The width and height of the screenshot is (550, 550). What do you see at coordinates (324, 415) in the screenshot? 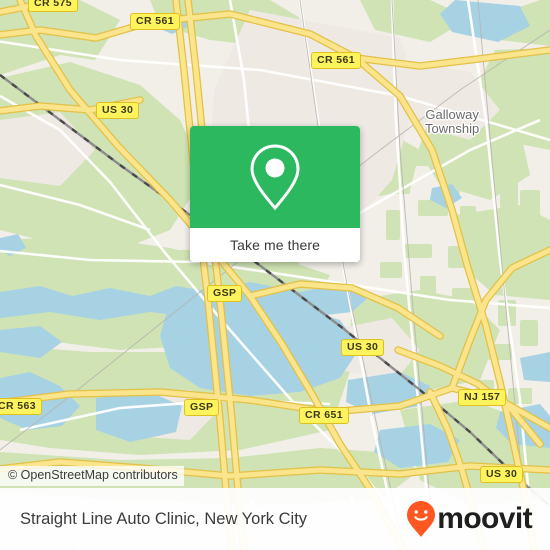
I see `road-shield: CR 651` at bounding box center [324, 415].